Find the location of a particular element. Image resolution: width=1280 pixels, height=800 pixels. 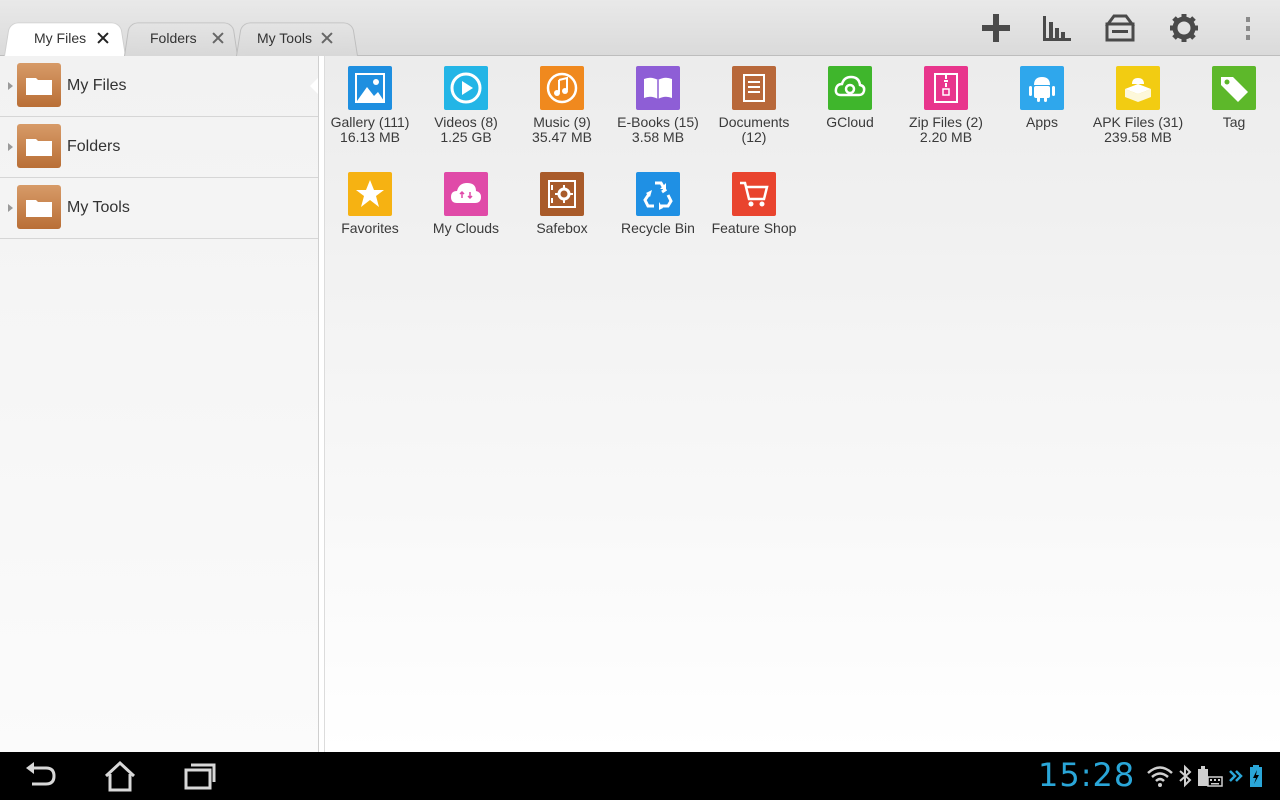

grid-item-zip-files: Zip Files (2) 2.20 MB is located at coordinates (946, 105).